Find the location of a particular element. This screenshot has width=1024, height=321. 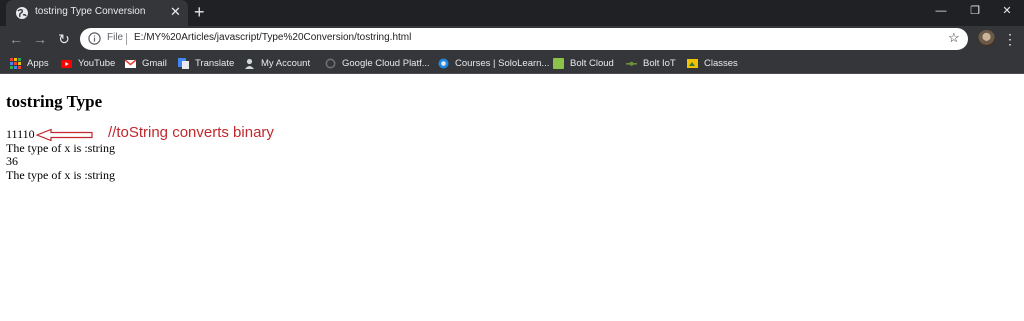

bookmark-translate: Translate is located at coordinates (206, 63).